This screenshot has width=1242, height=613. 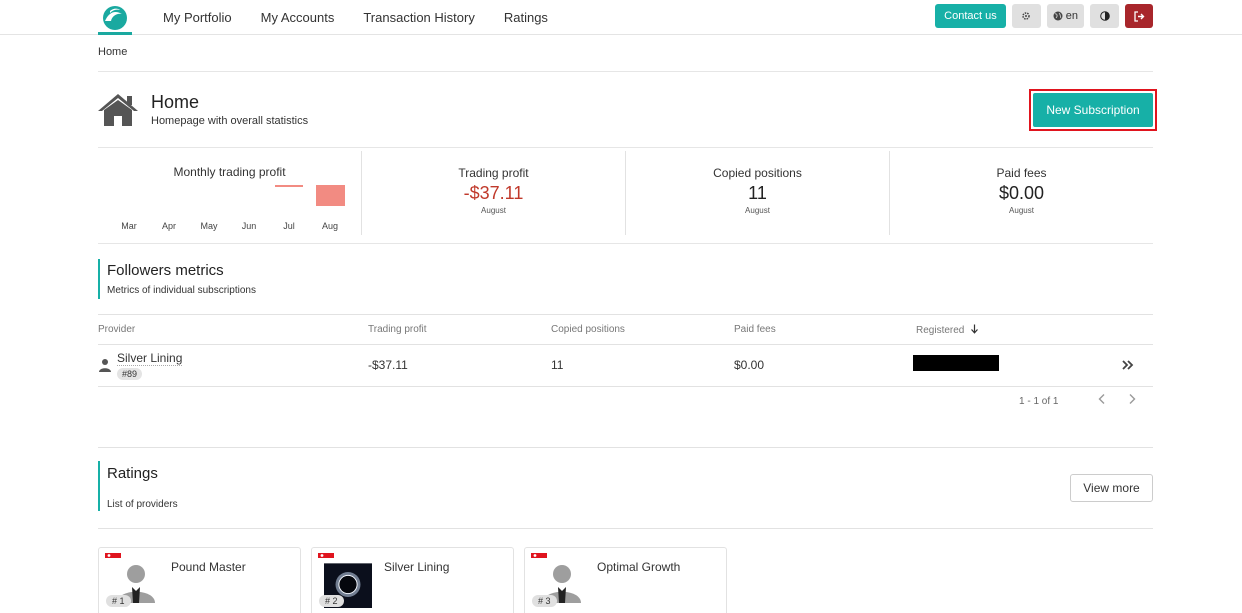 I want to click on column-header-paid-fees: Paid fees, so click(x=755, y=329).